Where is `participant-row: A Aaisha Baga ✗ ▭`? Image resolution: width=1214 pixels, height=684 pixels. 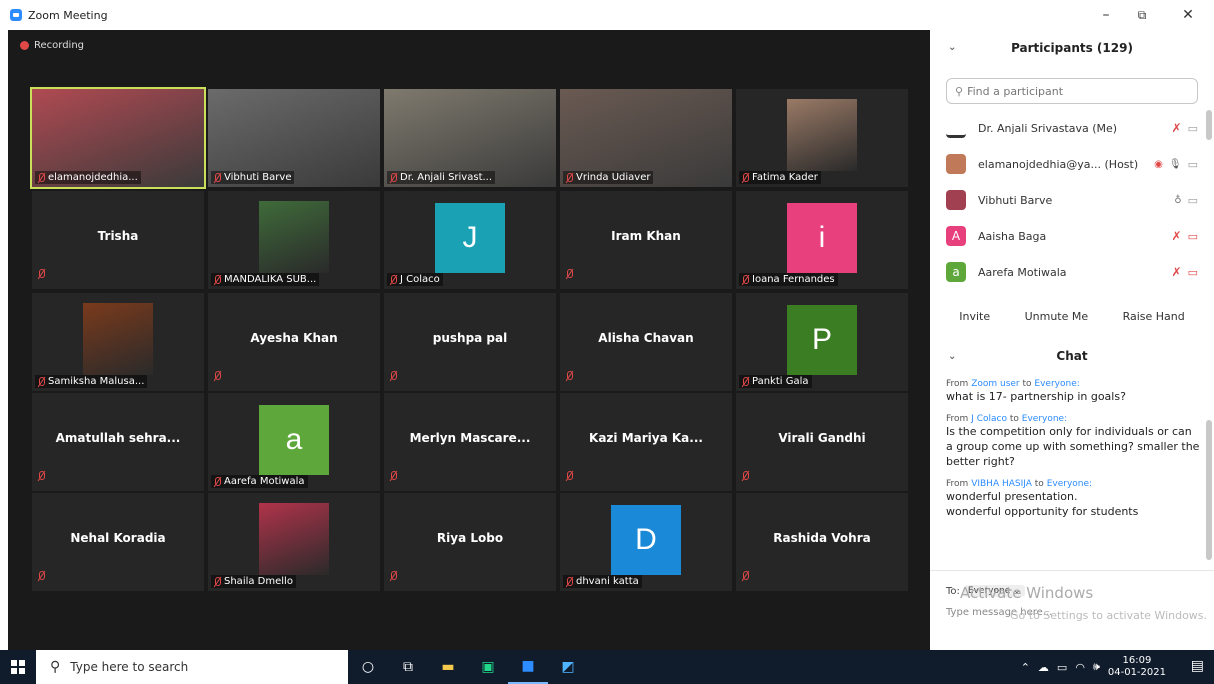 participant-row: A Aaisha Baga ✗ ▭ is located at coordinates (1072, 236).